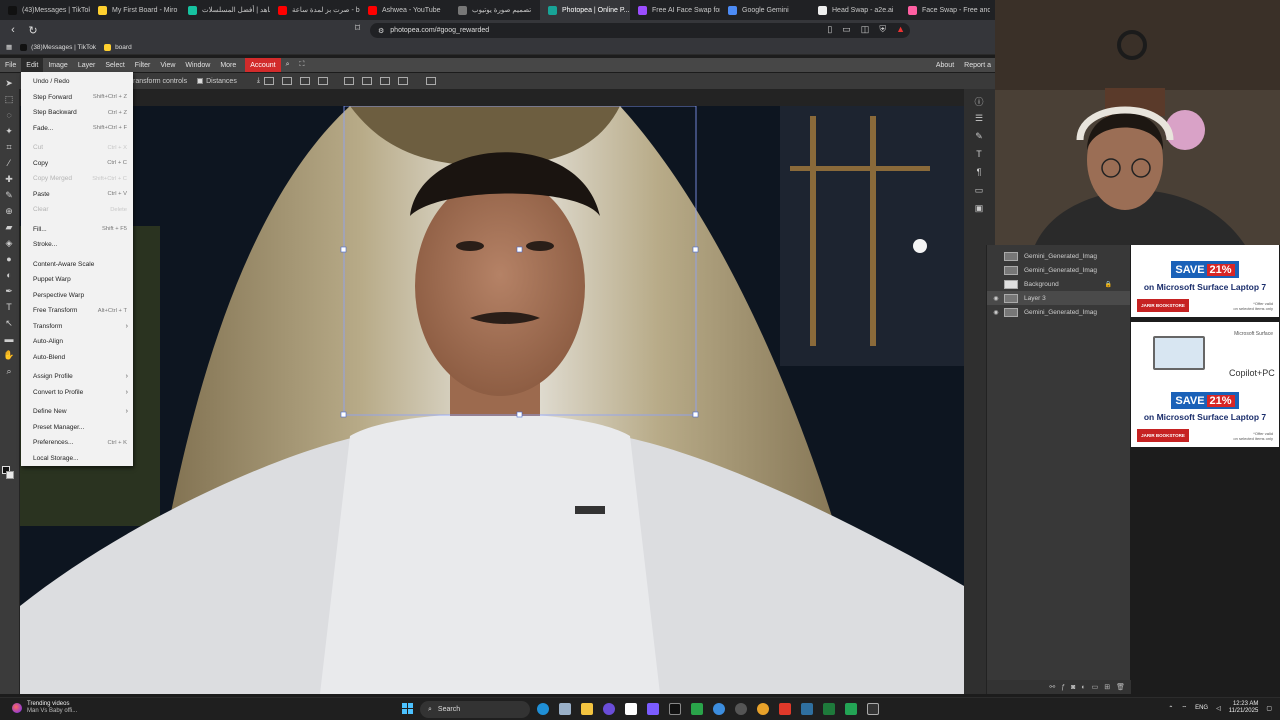 The image size is (1280, 720). What do you see at coordinates (77, 129) in the screenshot?
I see `edit-menu-item: Fade... Shift+Ctrl + F` at bounding box center [77, 129].